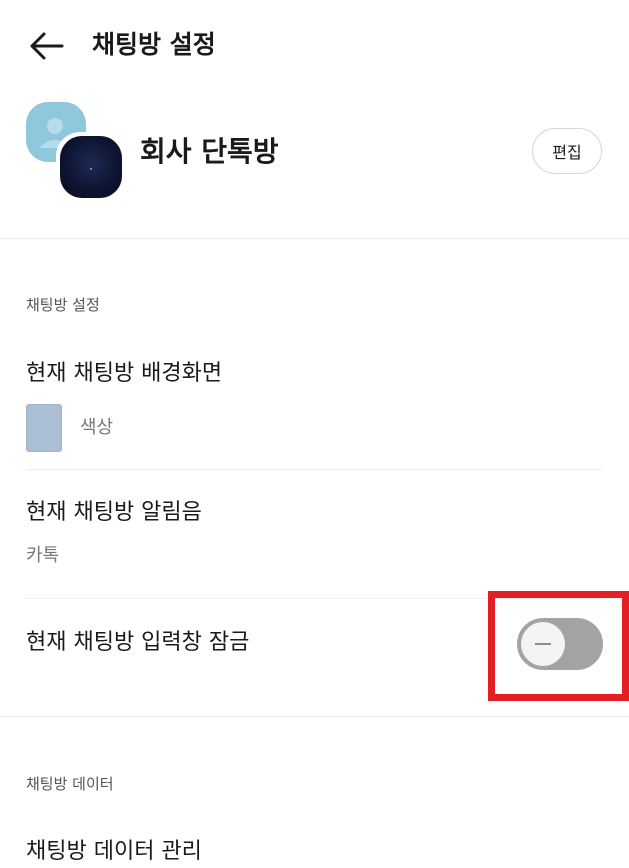  I want to click on input-lock-title: 현재 채팅방 입력창 잠금, so click(138, 642).